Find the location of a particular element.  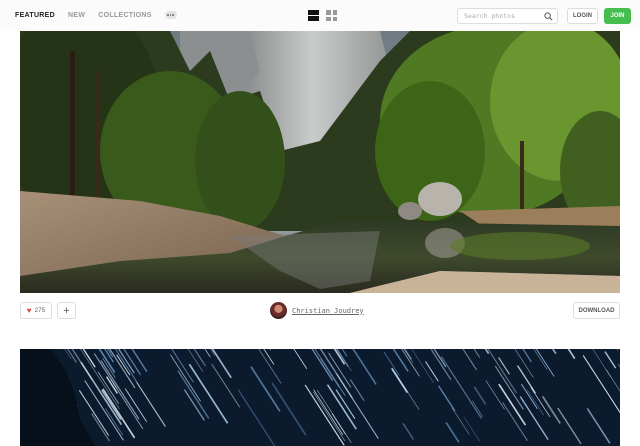

photo-actions: ♥ 275 + Christian Joudrey DOWNLOAD is located at coordinates (320, 310).